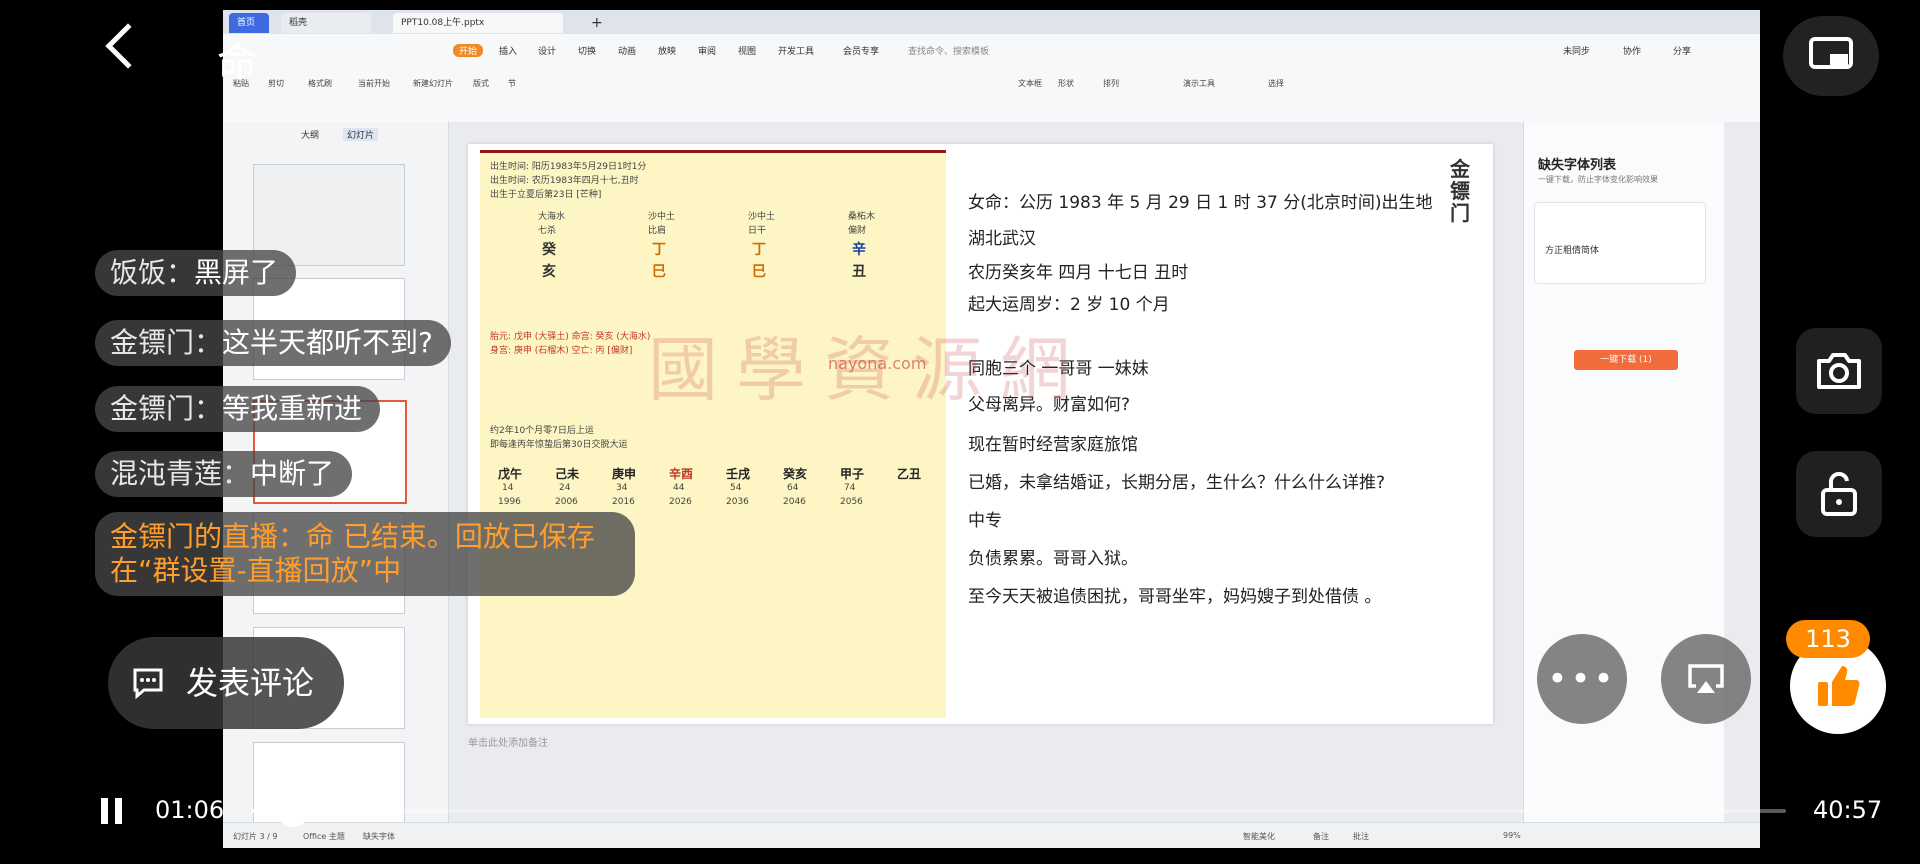 This screenshot has height=864, width=1920. I want to click on download-all-button: 一键下载 (1), so click(1626, 360).